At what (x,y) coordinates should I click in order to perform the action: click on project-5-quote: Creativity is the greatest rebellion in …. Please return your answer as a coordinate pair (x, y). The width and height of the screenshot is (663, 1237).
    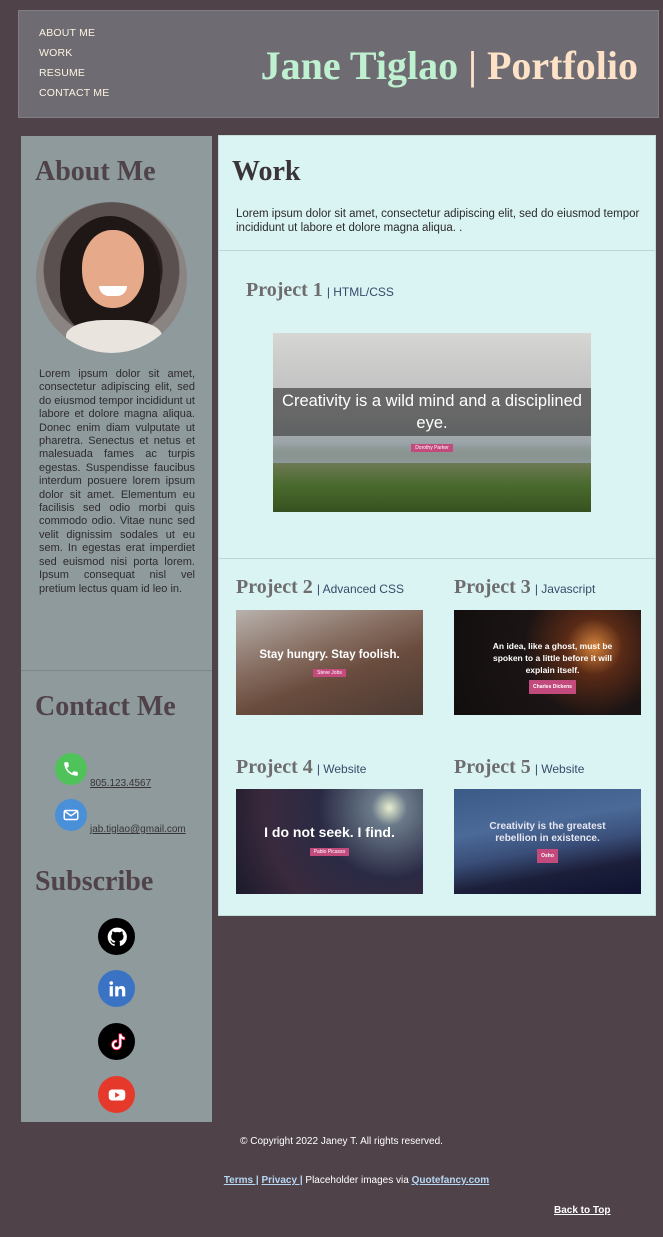
    Looking at the image, I should click on (547, 832).